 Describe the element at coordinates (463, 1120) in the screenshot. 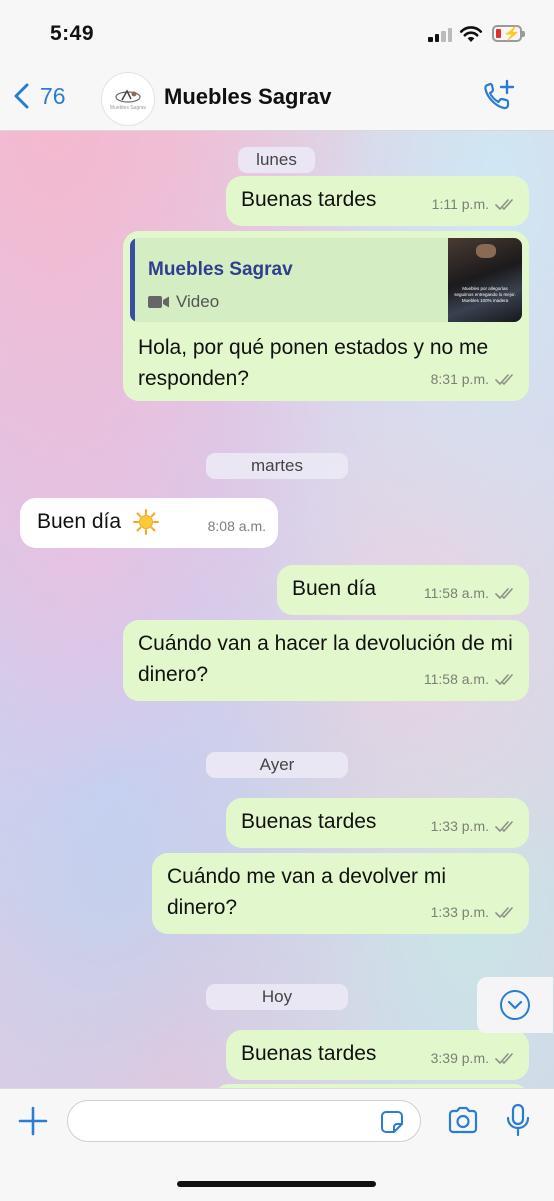

I see `camera-icon` at that location.